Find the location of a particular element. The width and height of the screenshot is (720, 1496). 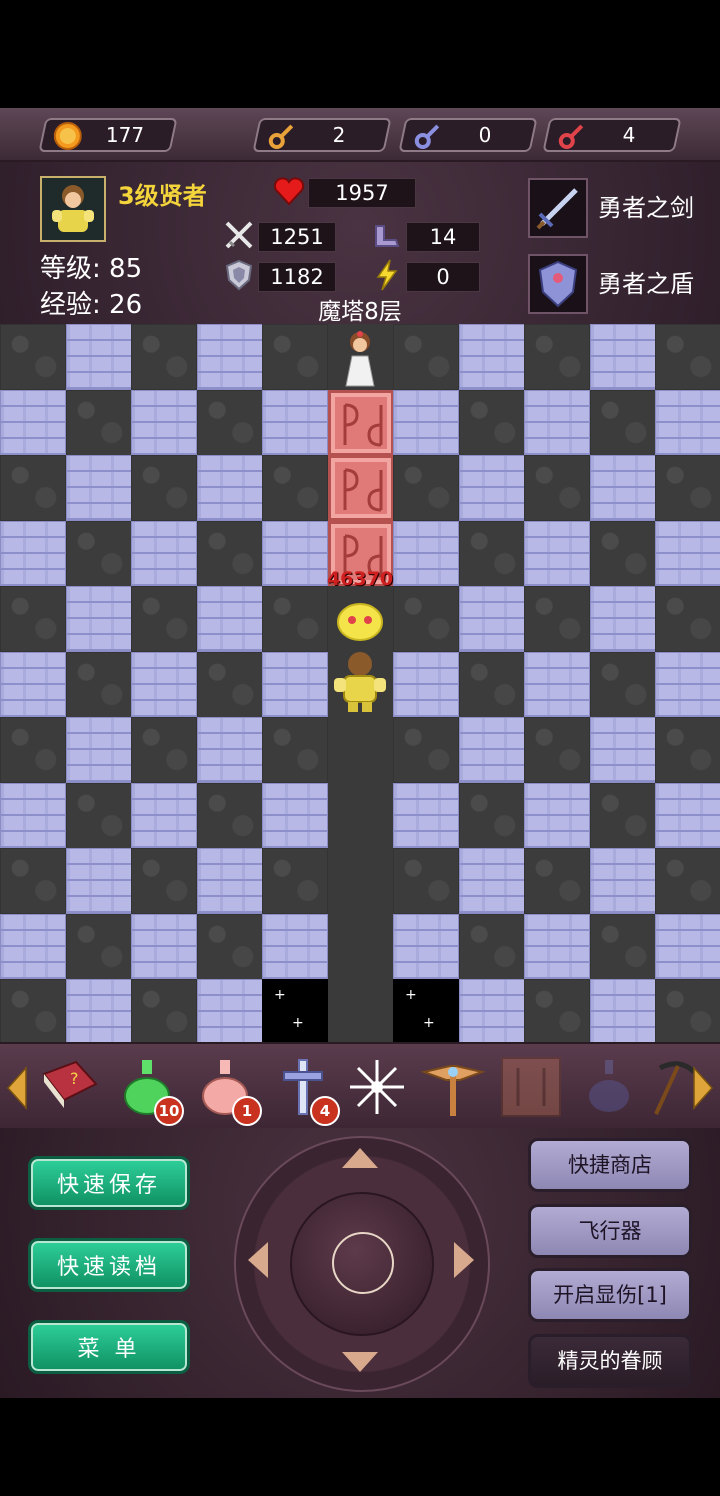

shield-slot is located at coordinates (558, 284).